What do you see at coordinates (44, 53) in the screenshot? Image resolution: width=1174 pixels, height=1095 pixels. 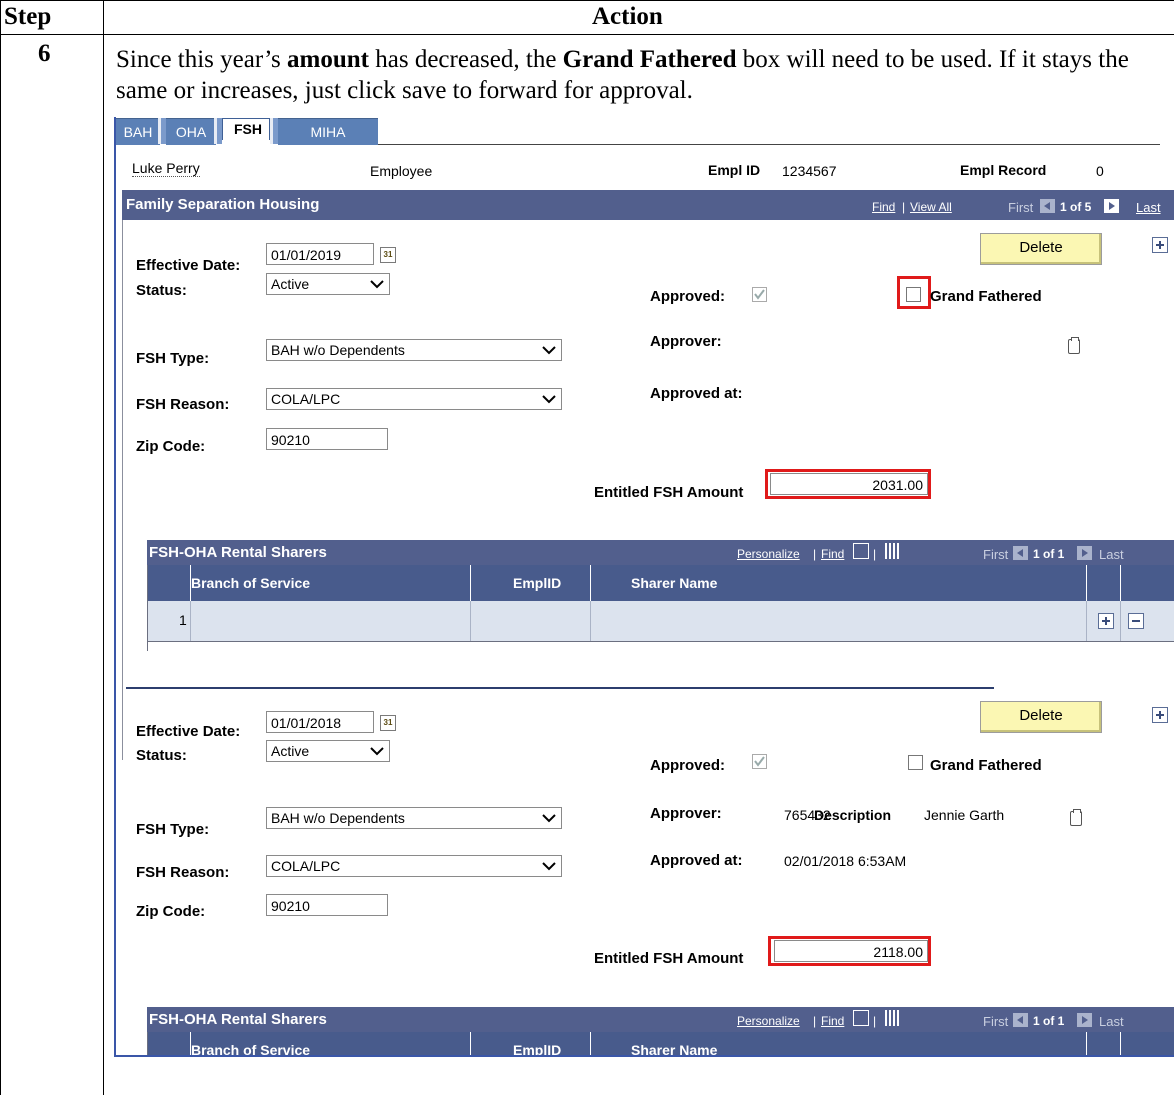 I see `step-number: 6` at bounding box center [44, 53].